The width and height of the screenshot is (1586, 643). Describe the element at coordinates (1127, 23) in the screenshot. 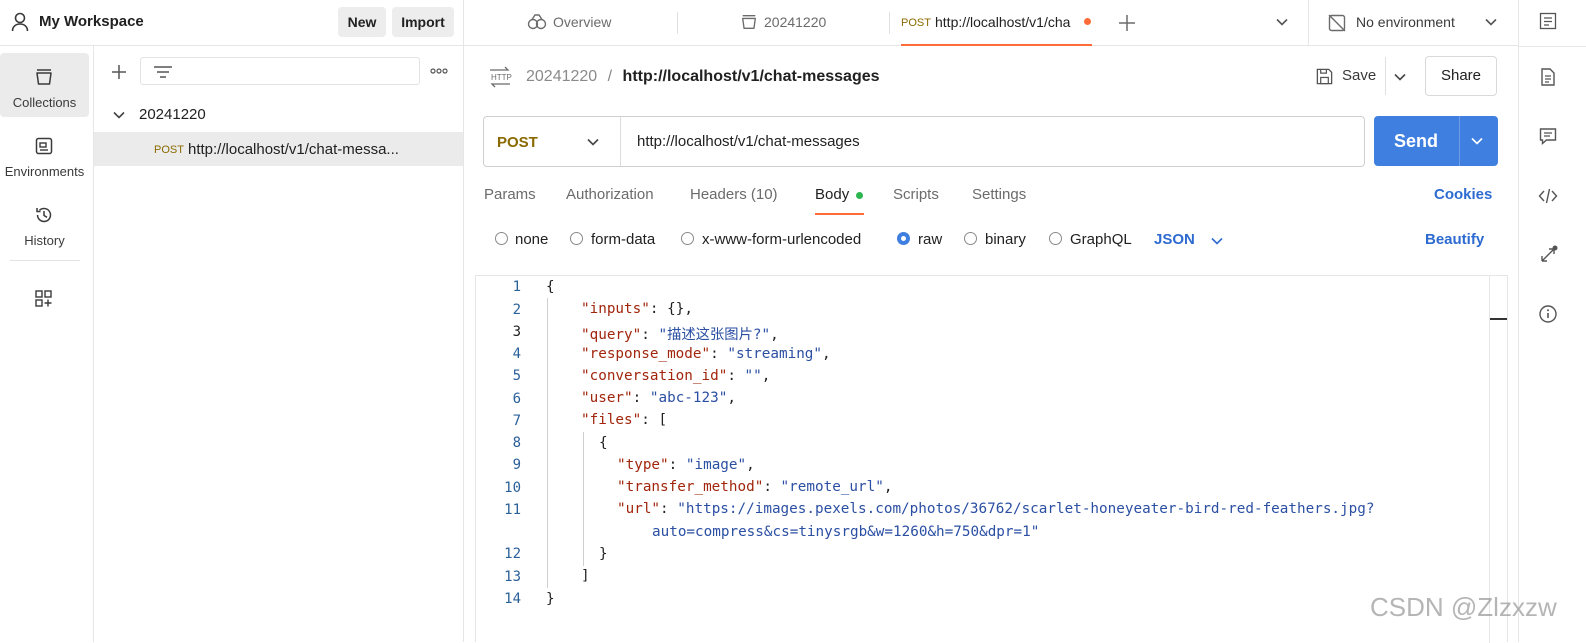

I see `new-tab-plus-icon` at that location.